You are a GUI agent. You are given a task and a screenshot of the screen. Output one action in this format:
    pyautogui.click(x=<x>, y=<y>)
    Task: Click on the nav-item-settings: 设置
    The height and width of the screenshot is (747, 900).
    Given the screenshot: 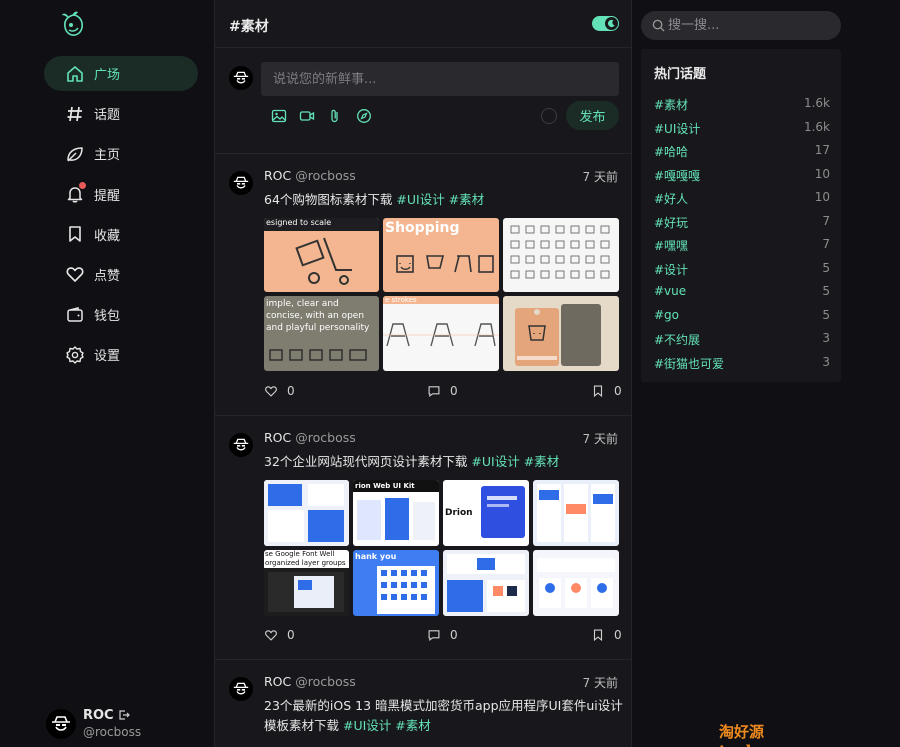 What is the action you would take?
    pyautogui.click(x=121, y=354)
    